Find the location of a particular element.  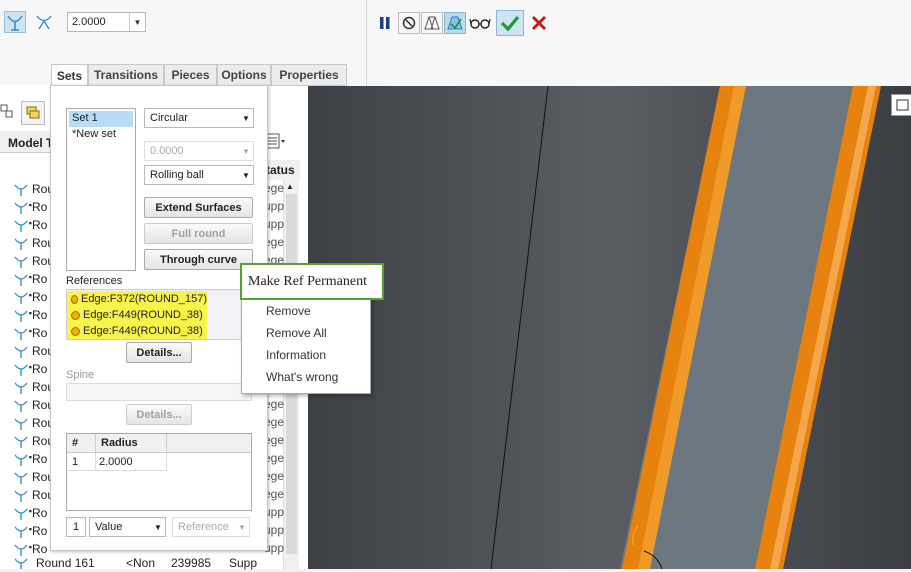

tree-row-status: Supp is located at coordinates (243, 563).